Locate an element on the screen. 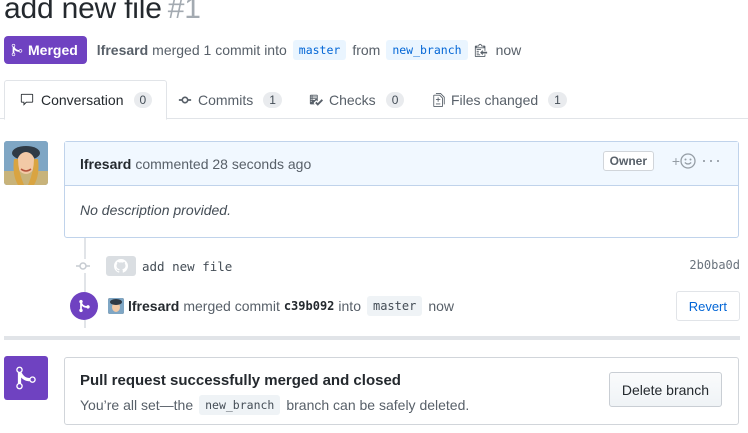  merge-author-link: lfresard is located at coordinates (153, 306).